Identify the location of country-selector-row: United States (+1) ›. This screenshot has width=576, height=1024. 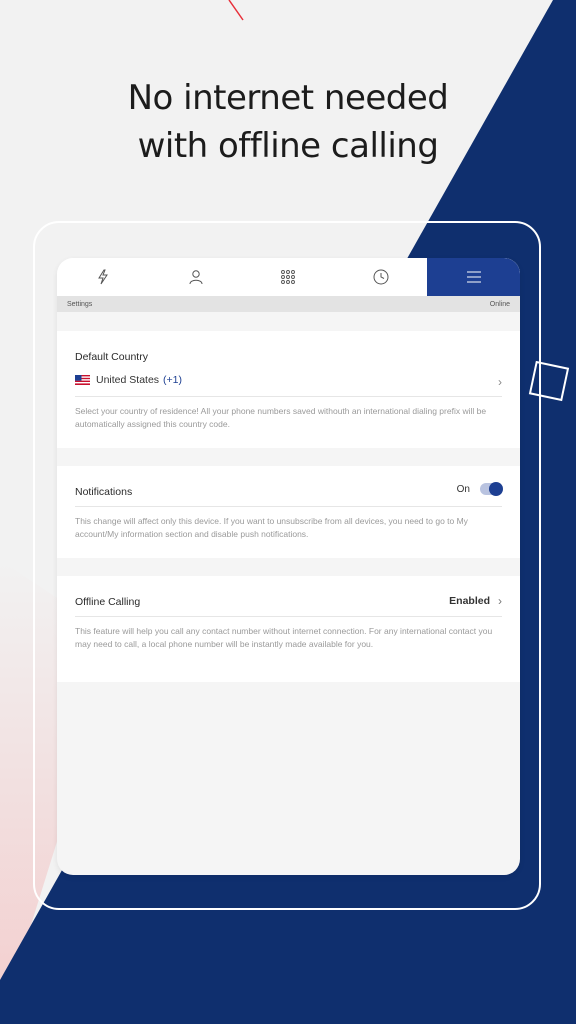
(288, 383).